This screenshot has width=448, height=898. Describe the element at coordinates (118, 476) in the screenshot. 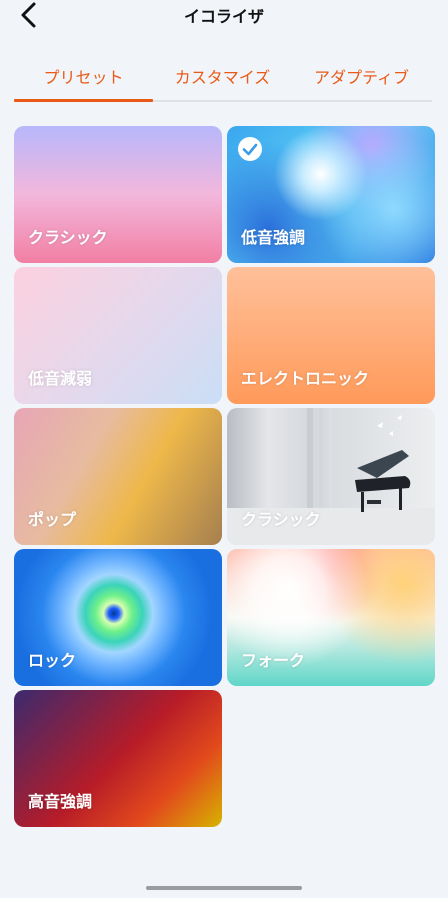

I see `preset-card-pop: ポップ` at that location.